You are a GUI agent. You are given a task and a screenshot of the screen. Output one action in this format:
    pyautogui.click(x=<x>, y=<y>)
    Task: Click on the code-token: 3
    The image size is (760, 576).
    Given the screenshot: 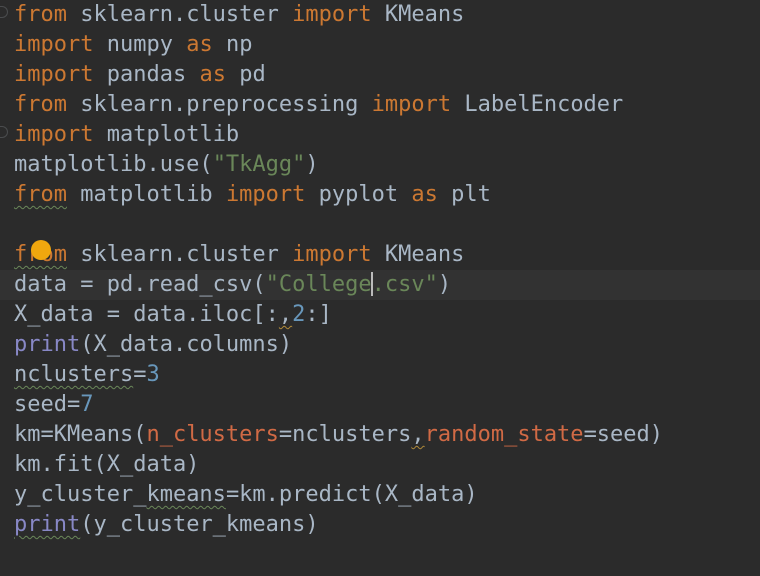 What is the action you would take?
    pyautogui.click(x=153, y=374)
    